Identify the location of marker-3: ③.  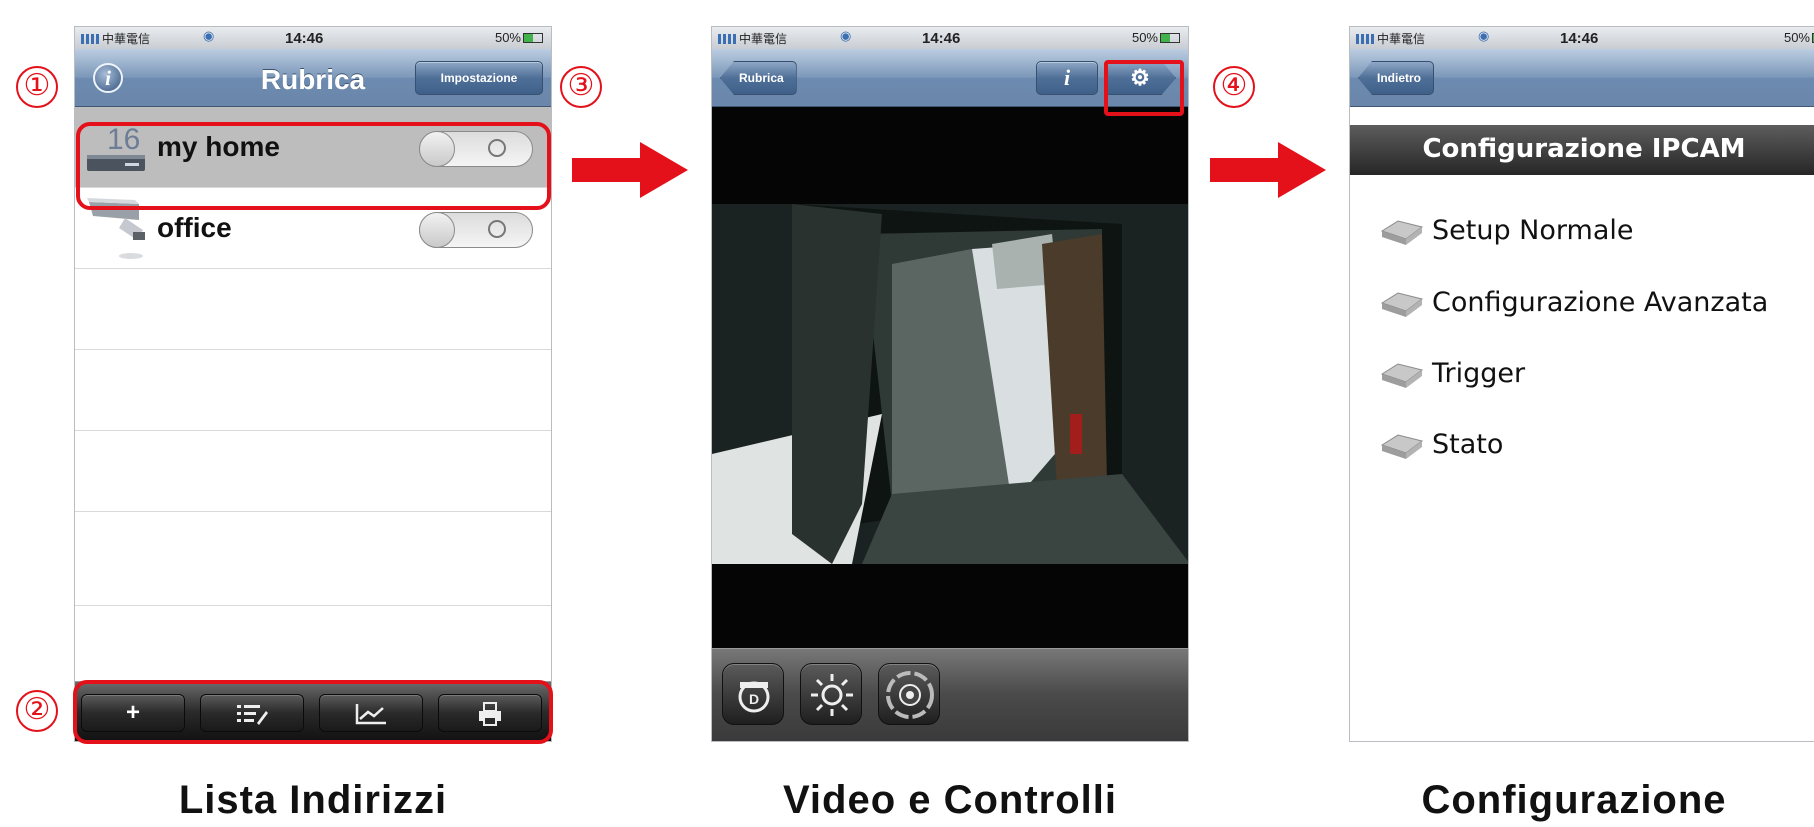
(581, 87).